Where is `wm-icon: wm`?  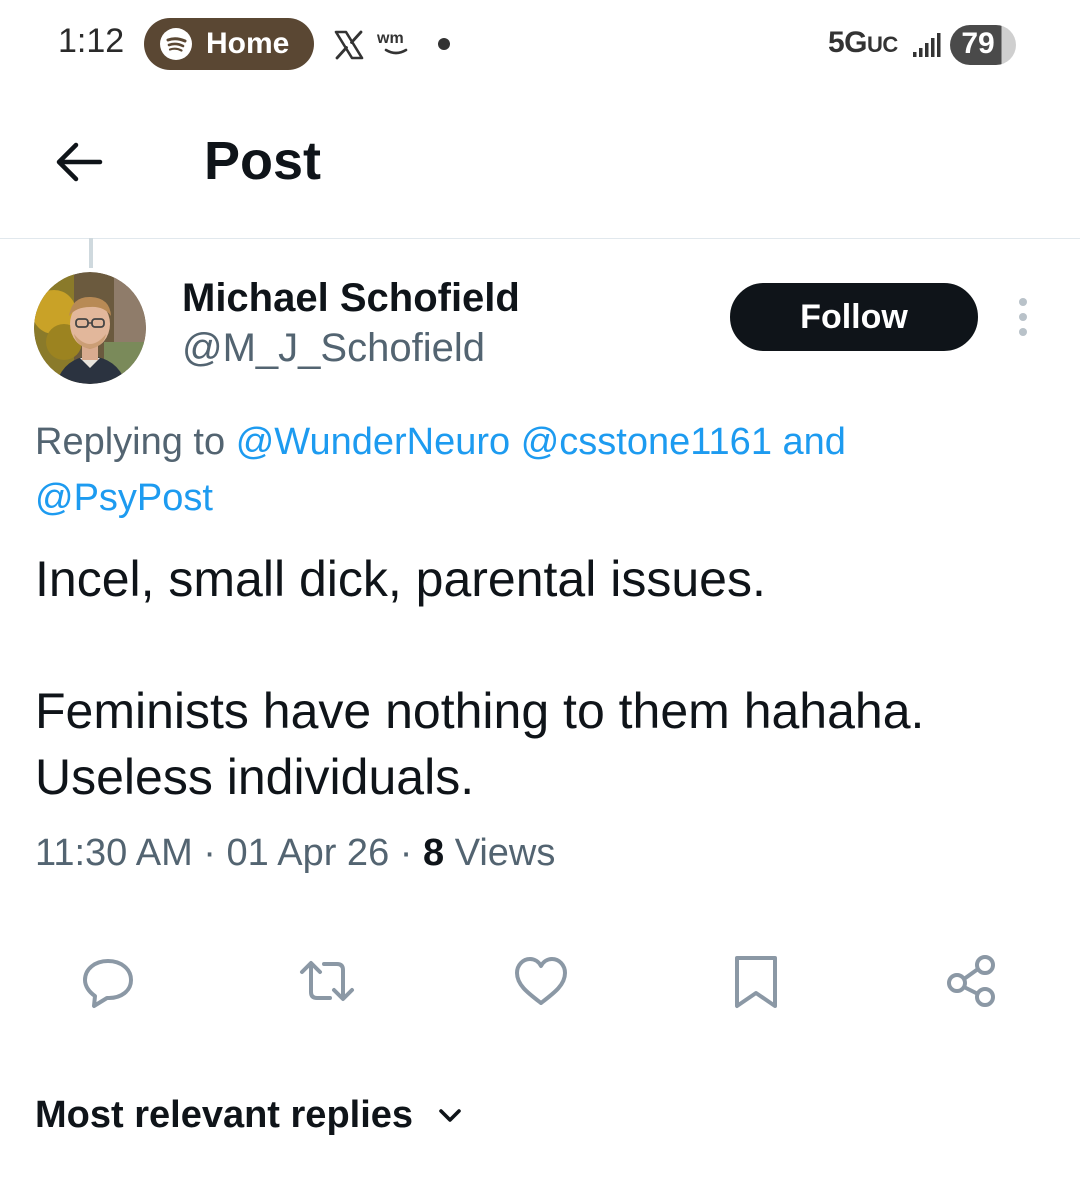 wm-icon: wm is located at coordinates (396, 43).